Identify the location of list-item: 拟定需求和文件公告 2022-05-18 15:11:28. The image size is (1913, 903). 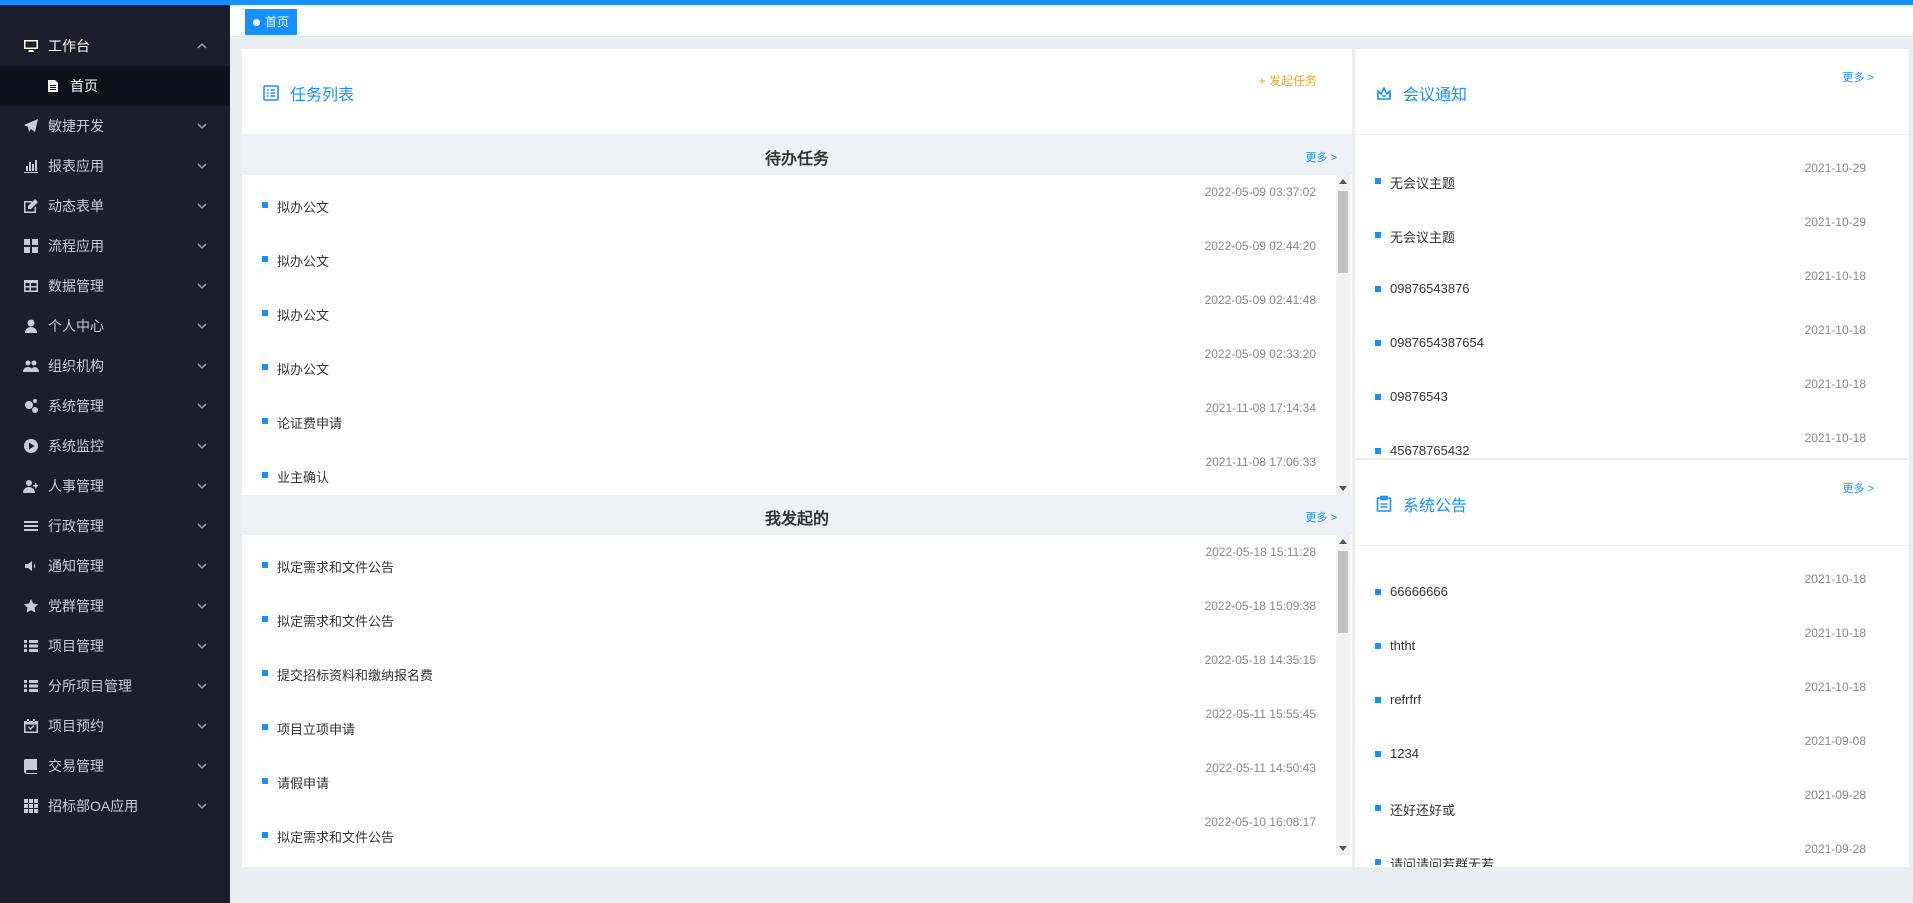
(789, 562).